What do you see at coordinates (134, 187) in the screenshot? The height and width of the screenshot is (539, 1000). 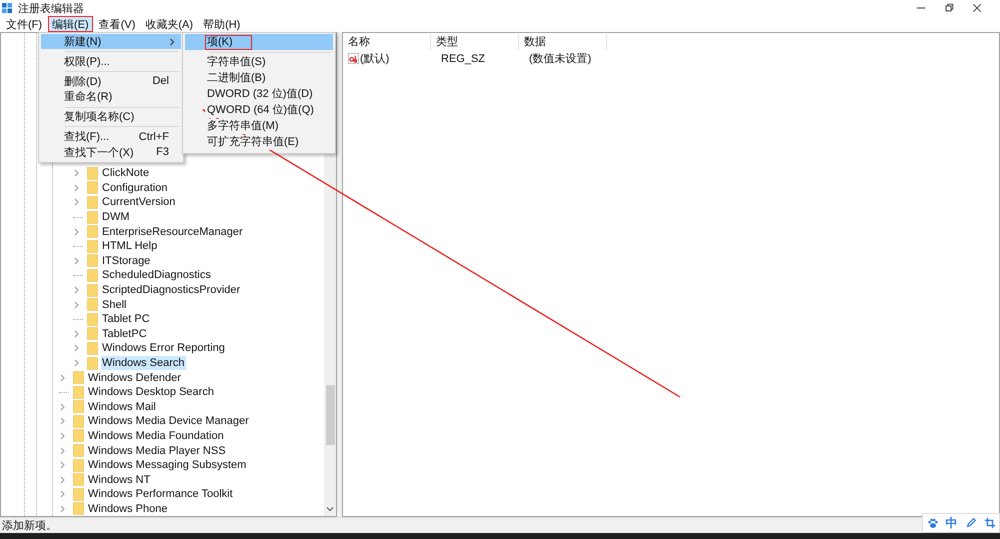 I see `tree-item: Configuration` at bounding box center [134, 187].